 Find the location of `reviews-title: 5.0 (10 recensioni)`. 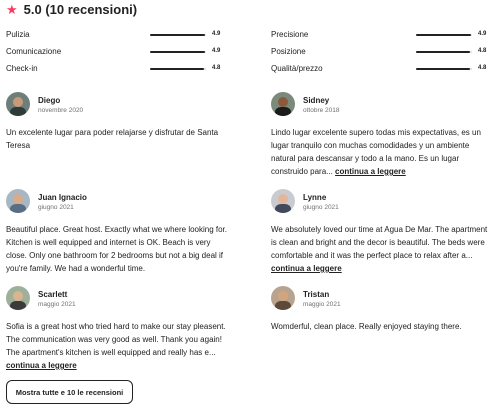

reviews-title: 5.0 (10 recensioni) is located at coordinates (80, 9).